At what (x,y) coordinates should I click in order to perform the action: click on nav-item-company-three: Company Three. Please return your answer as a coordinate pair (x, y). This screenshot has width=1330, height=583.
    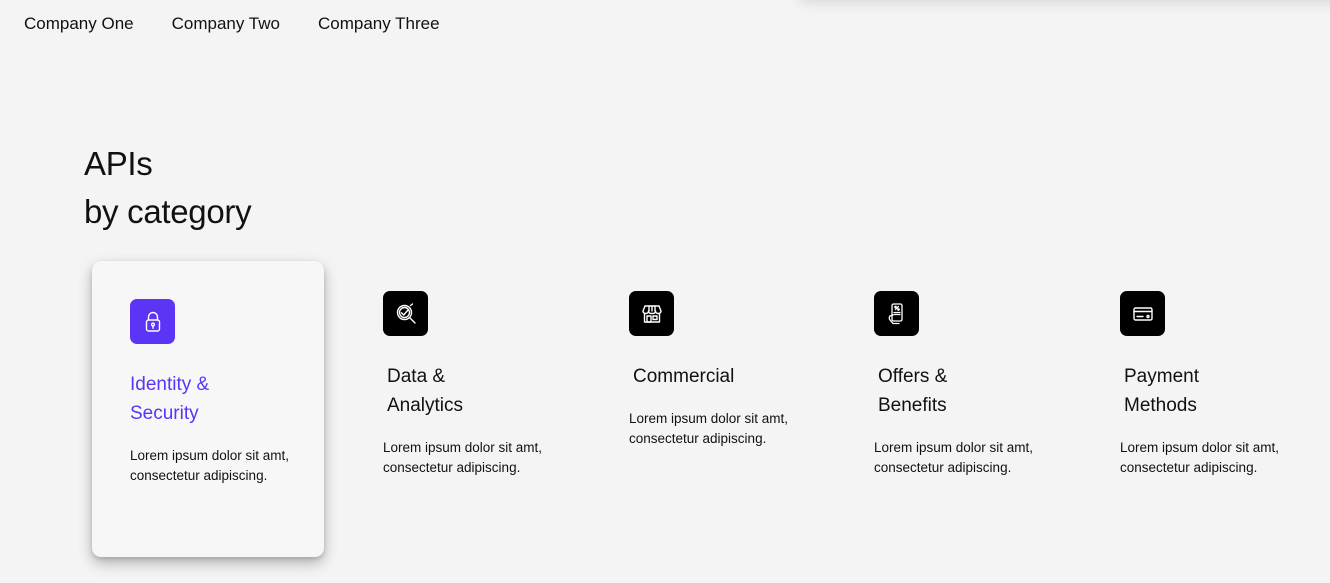
    Looking at the image, I should click on (379, 24).